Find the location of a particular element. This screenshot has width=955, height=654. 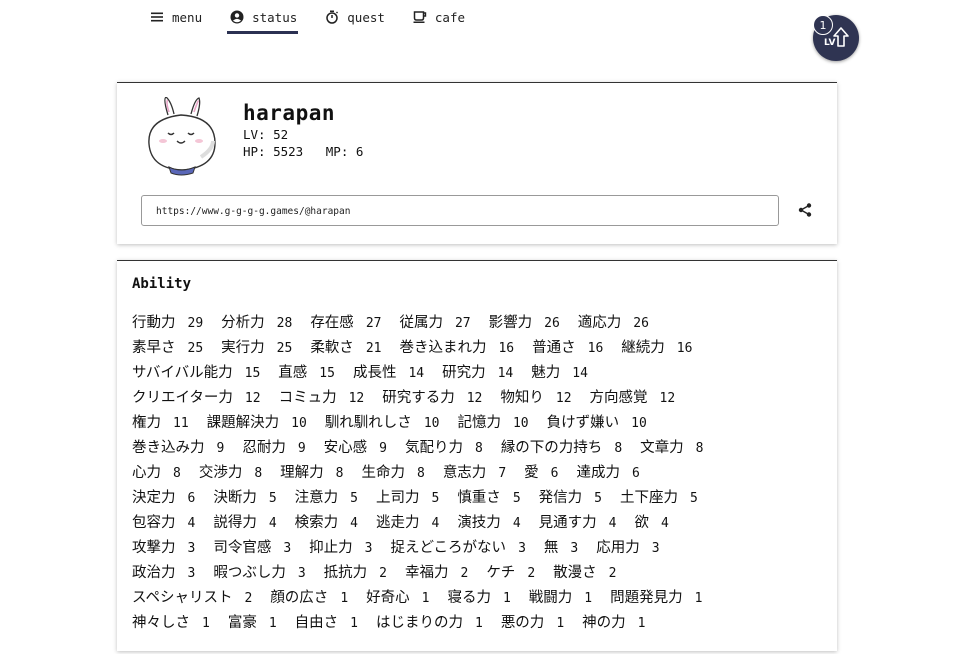

tab-status: status is located at coordinates (263, 17).